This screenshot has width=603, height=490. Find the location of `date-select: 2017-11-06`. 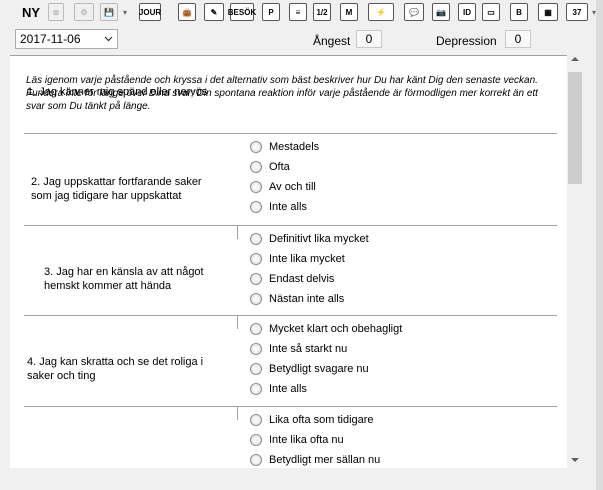

date-select: 2017-11-06 is located at coordinates (66, 39).